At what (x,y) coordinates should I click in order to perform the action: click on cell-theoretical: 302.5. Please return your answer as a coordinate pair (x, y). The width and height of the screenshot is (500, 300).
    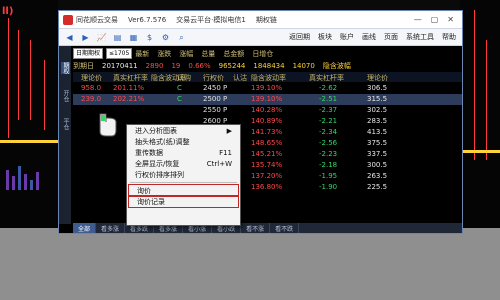
    Looking at the image, I should click on (377, 110).